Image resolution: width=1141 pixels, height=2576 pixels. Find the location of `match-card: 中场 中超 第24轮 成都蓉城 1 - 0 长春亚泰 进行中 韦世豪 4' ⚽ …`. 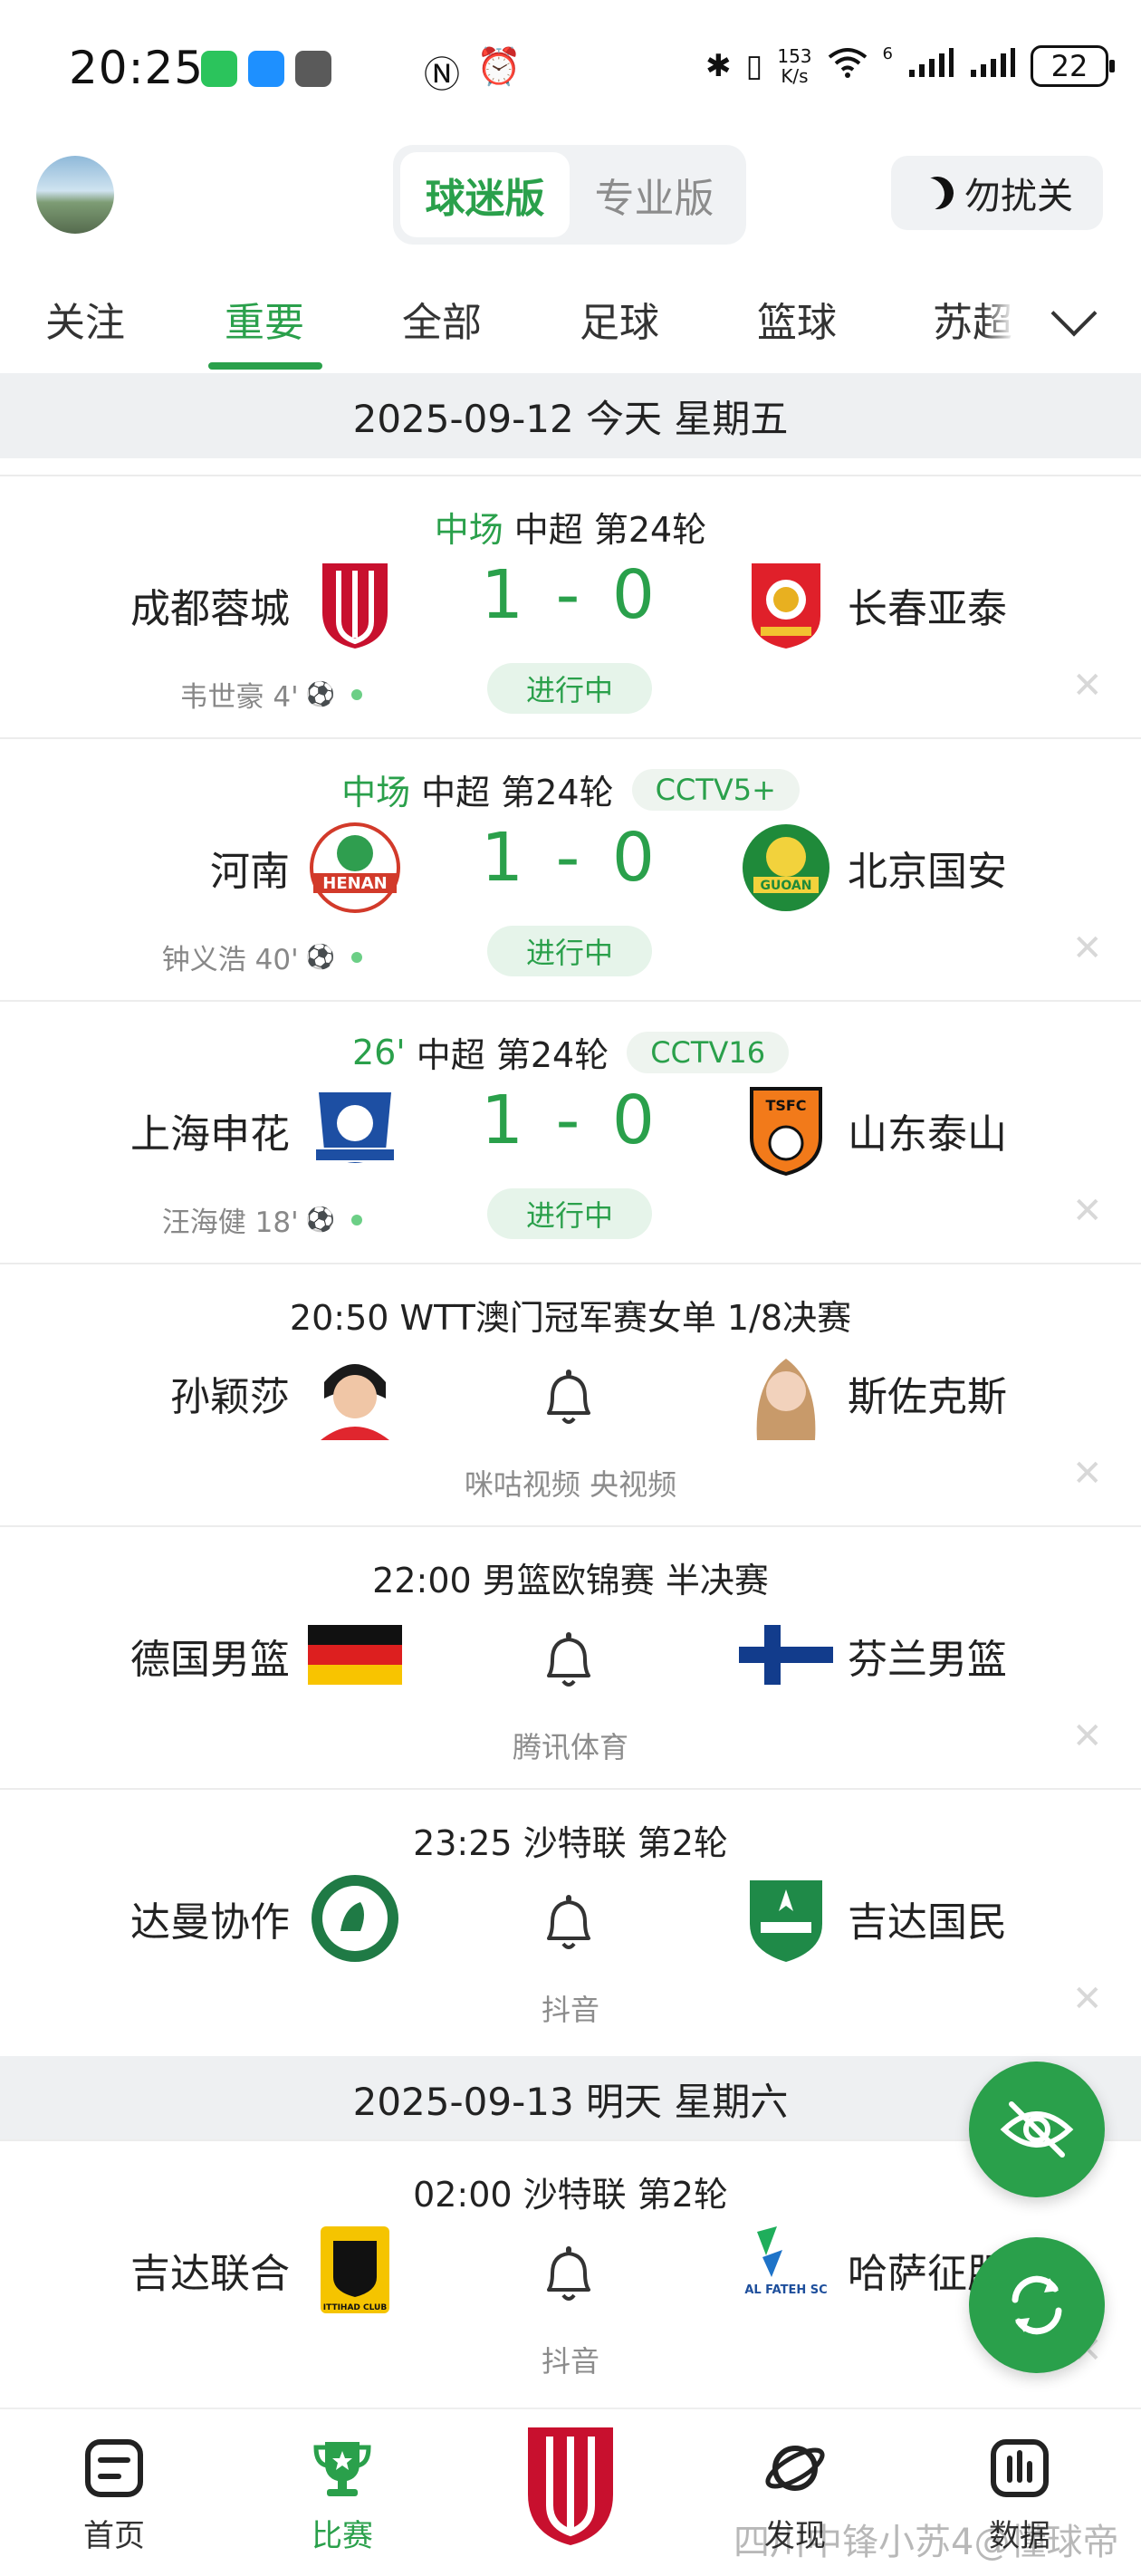

match-card: 中场 中超 第24轮 成都蓉城 1 - 0 长春亚泰 进行中 韦世豪 4' ⚽ … is located at coordinates (570, 606).